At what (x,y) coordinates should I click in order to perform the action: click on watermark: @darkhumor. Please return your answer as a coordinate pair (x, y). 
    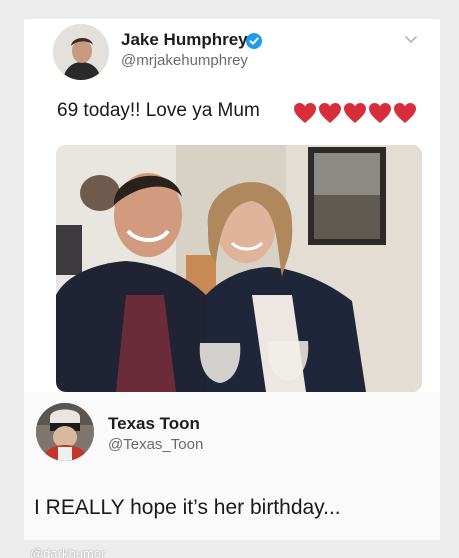
    Looking at the image, I should click on (68, 552).